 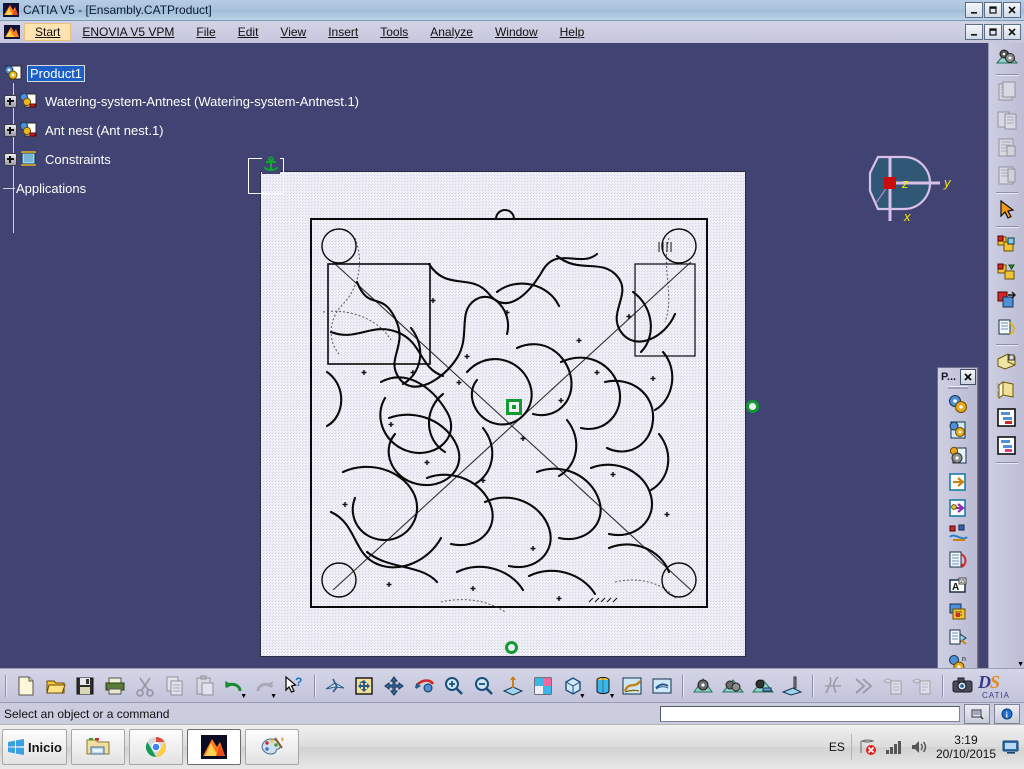 I want to click on toolbar-button-scene, so click(x=763, y=686).